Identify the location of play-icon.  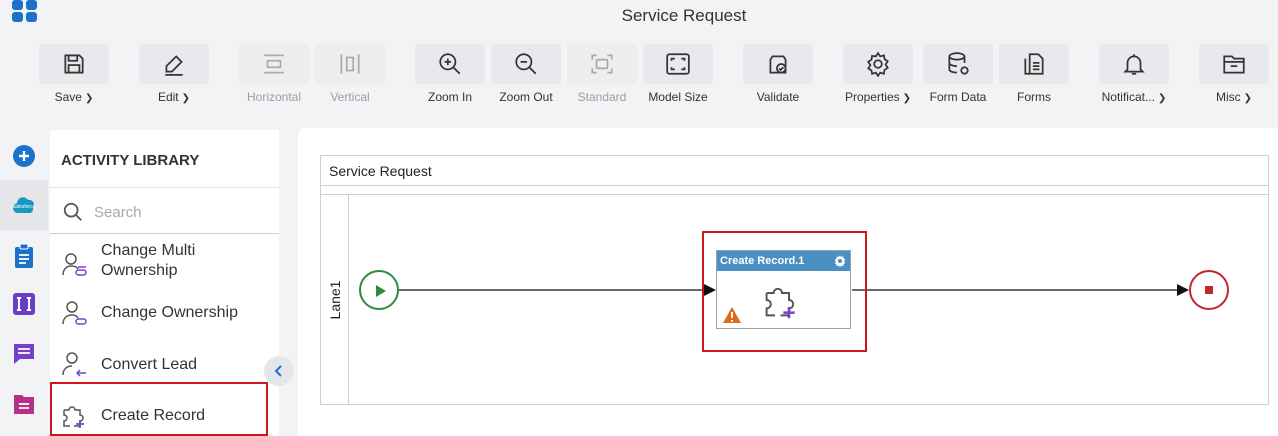
(381, 291).